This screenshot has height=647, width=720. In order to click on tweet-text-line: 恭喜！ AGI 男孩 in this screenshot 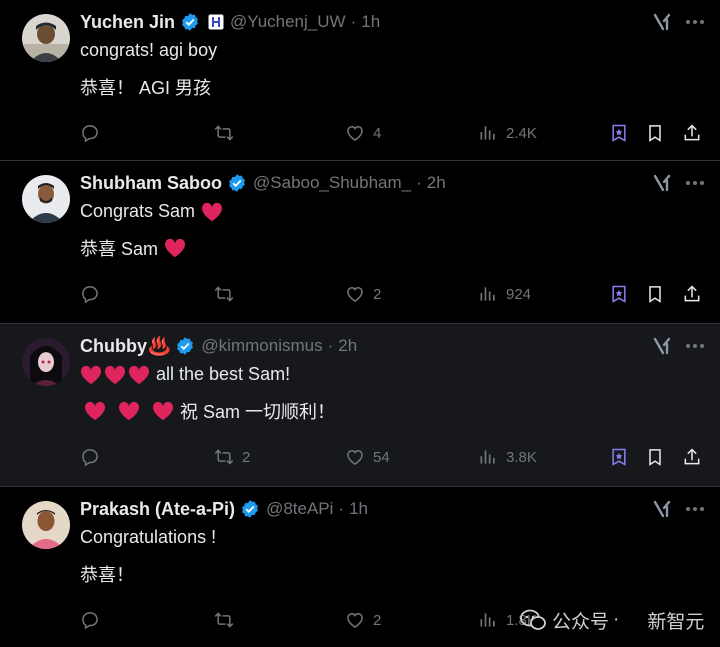, I will do `click(146, 88)`.